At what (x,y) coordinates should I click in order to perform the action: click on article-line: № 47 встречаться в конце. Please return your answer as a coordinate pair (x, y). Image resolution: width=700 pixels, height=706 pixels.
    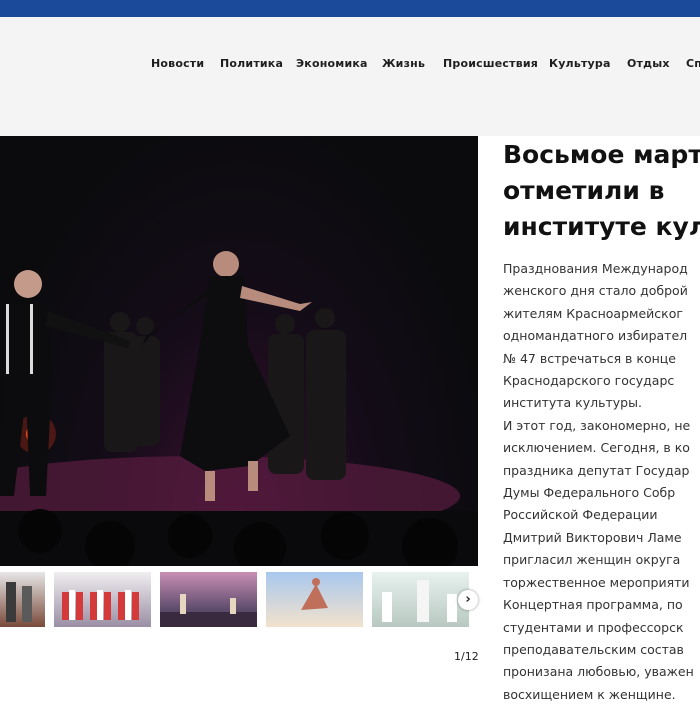
    Looking at the image, I should click on (589, 358).